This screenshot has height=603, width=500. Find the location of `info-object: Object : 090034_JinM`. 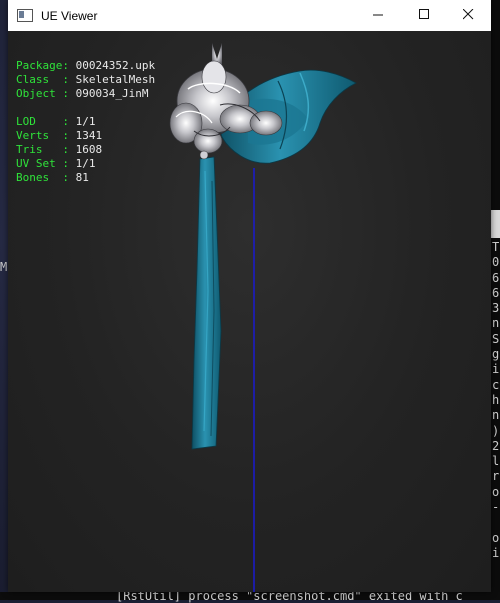

info-object: Object : 090034_JinM is located at coordinates (82, 93).